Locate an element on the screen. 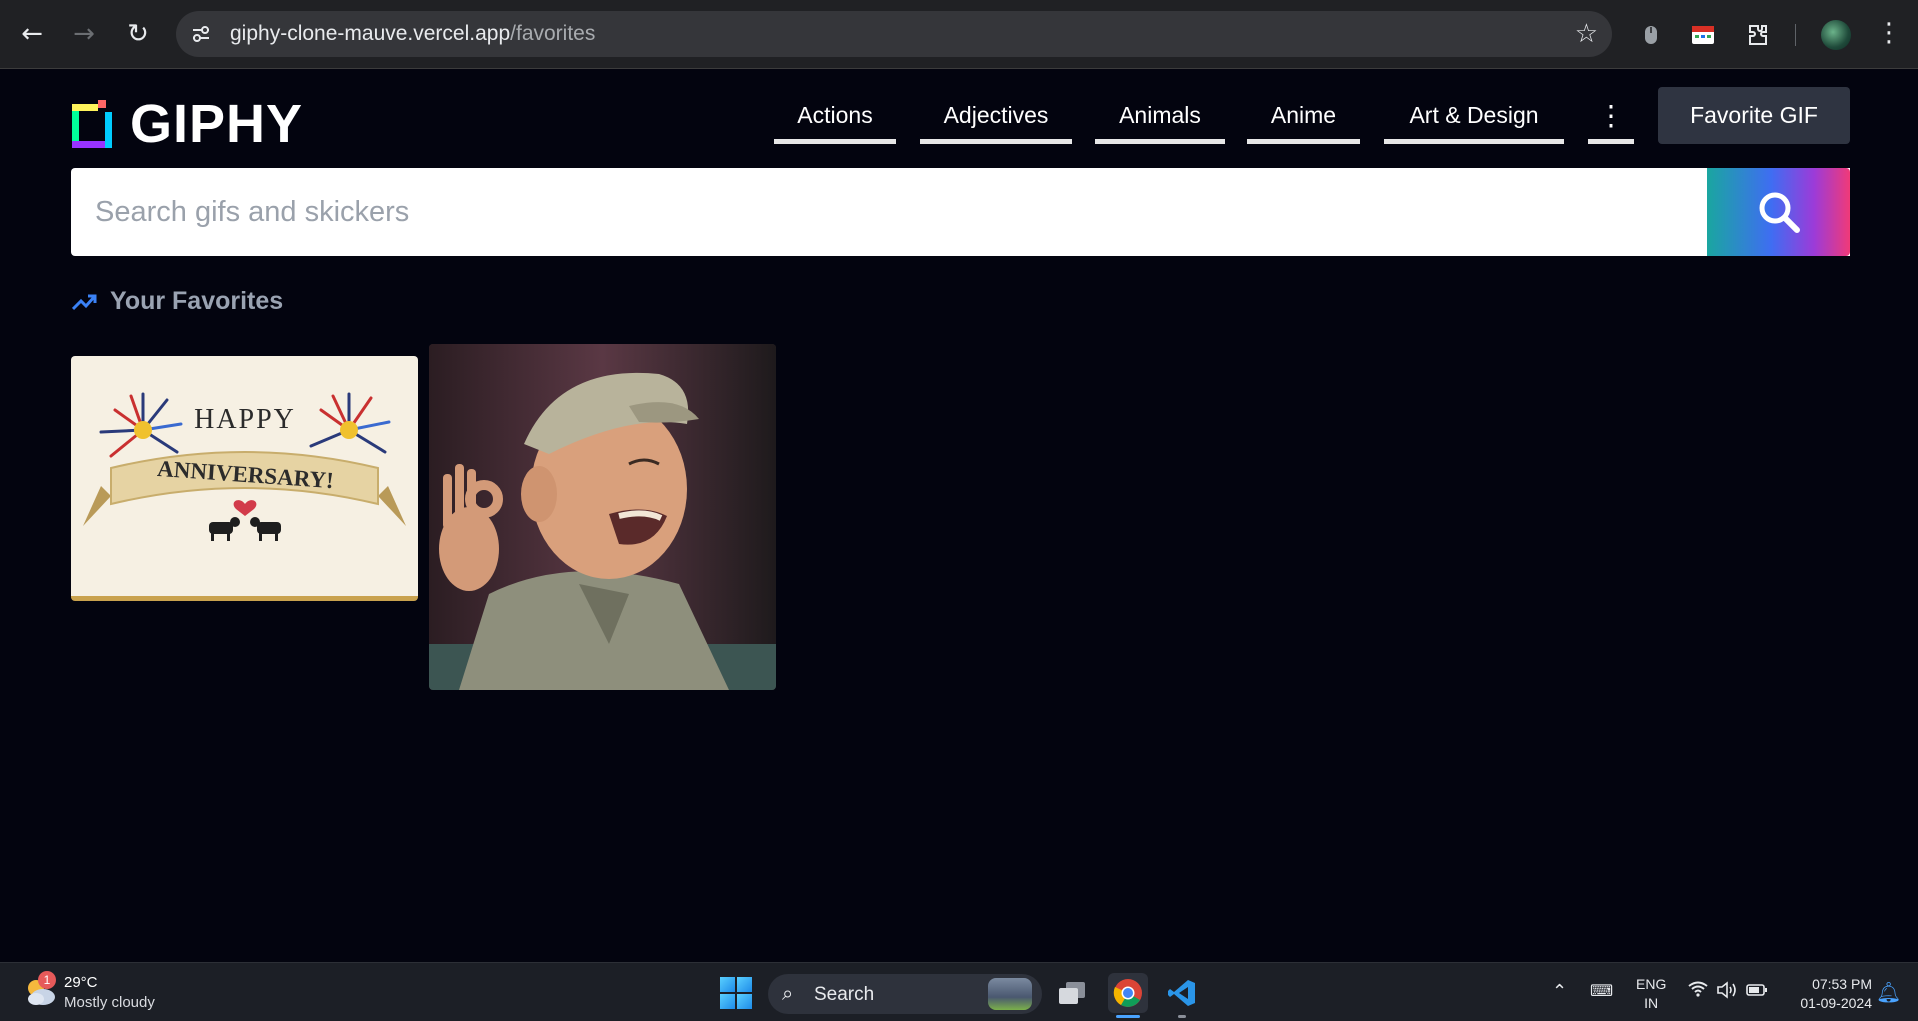 Image resolution: width=1918 pixels, height=1021 pixels. clock-date: 01-09-2024 is located at coordinates (1836, 1003).